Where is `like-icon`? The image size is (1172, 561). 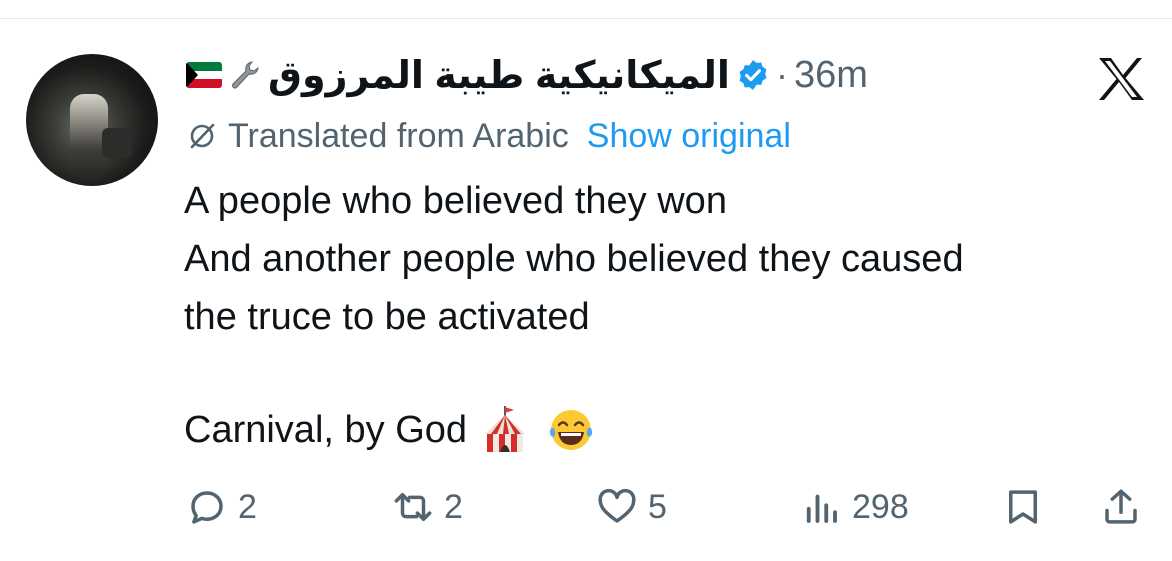 like-icon is located at coordinates (617, 505).